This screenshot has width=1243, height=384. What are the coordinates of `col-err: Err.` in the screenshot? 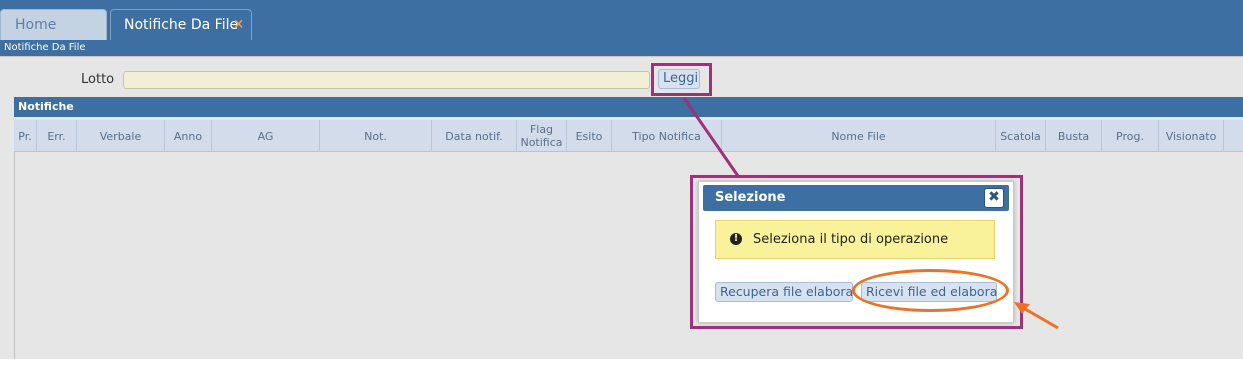 It's located at (57, 136).